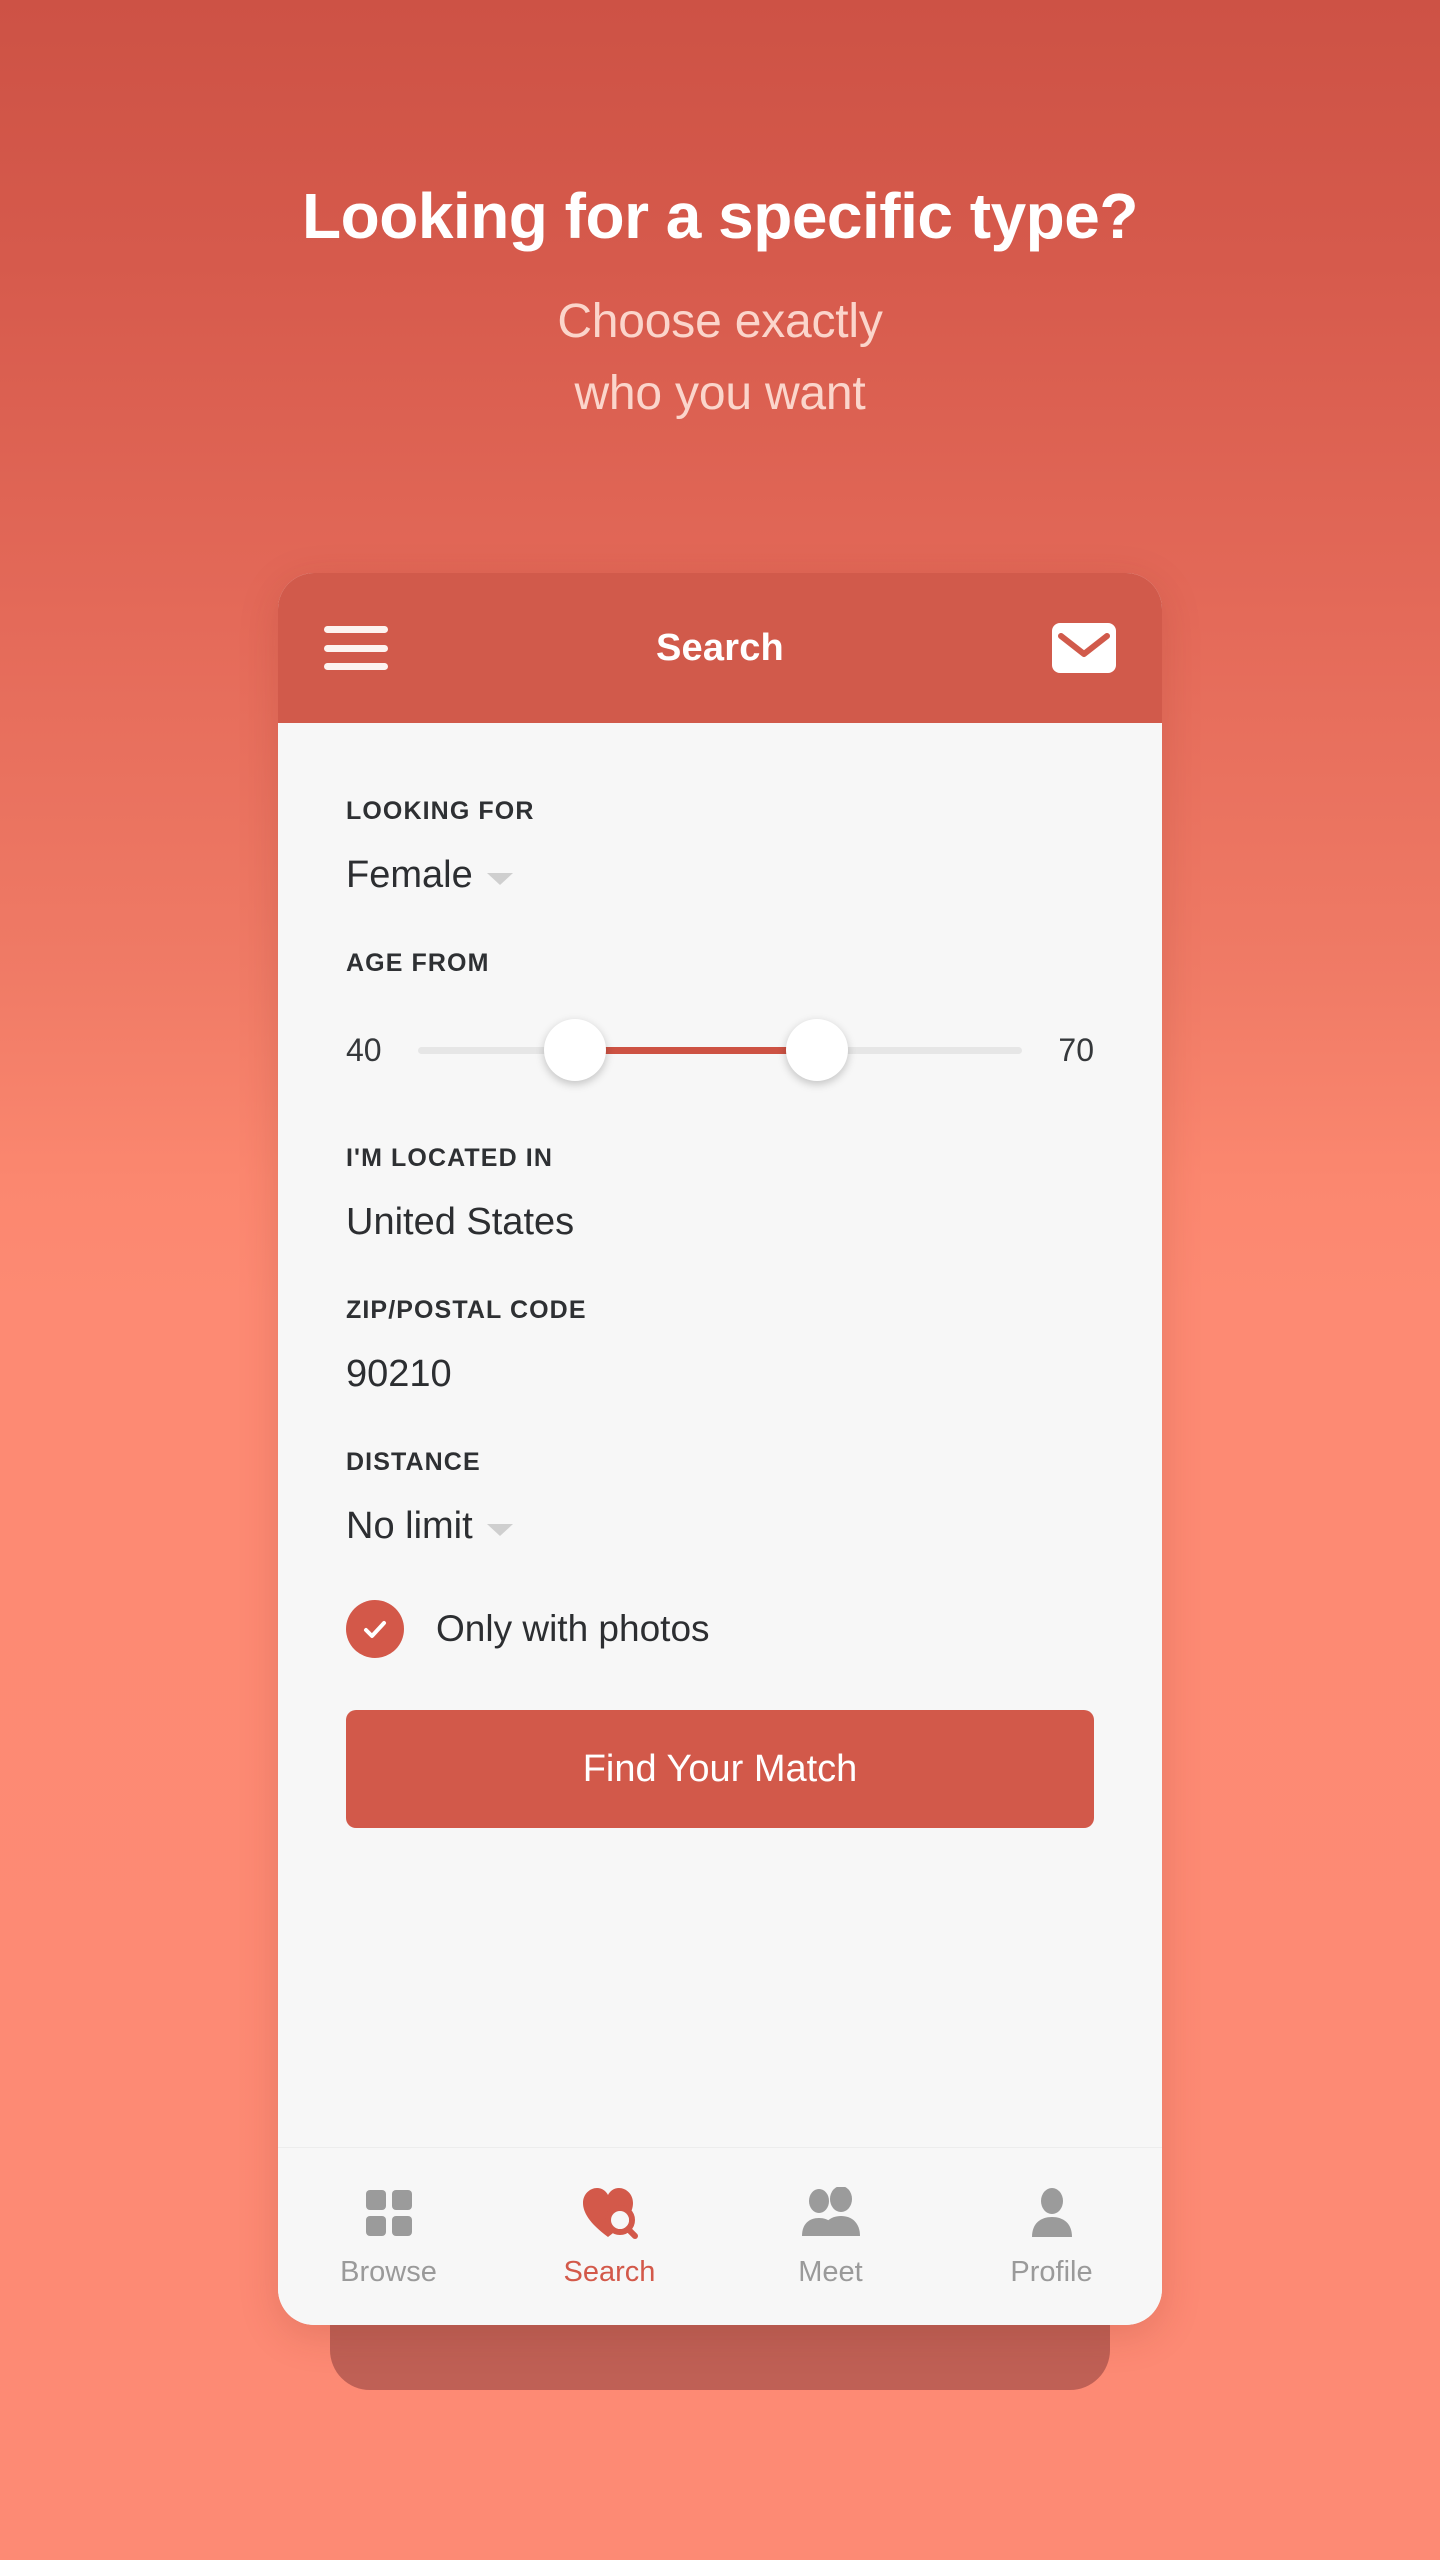 This screenshot has height=2560, width=1440. What do you see at coordinates (720, 321) in the screenshot?
I see `hero-subtitle-line-1: Choose exactly` at bounding box center [720, 321].